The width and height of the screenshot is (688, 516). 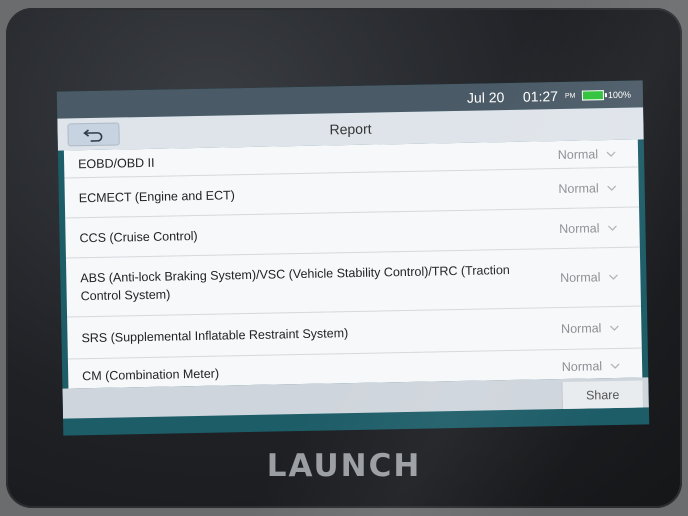 I want to click on brand-logo: LAUNCH, so click(x=344, y=466).